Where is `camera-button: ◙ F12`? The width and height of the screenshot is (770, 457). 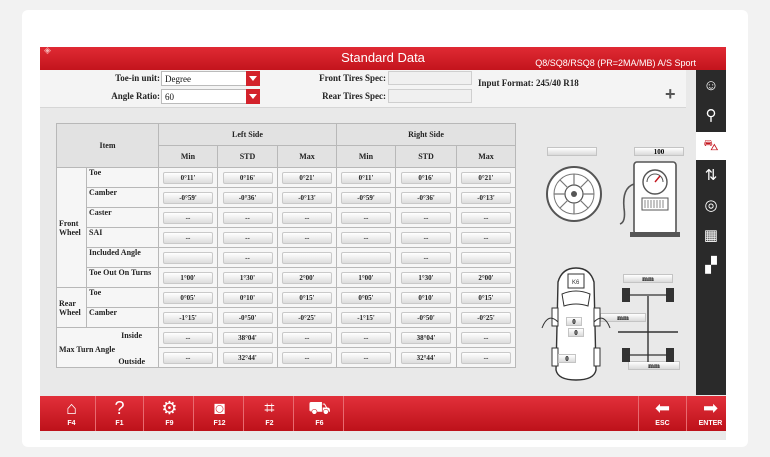 camera-button: ◙ F12 is located at coordinates (220, 413).